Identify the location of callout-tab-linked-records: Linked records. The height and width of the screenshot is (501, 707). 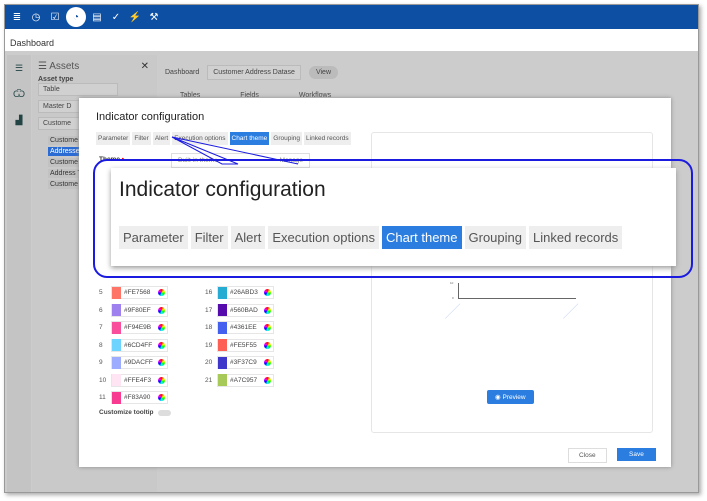
(575, 237).